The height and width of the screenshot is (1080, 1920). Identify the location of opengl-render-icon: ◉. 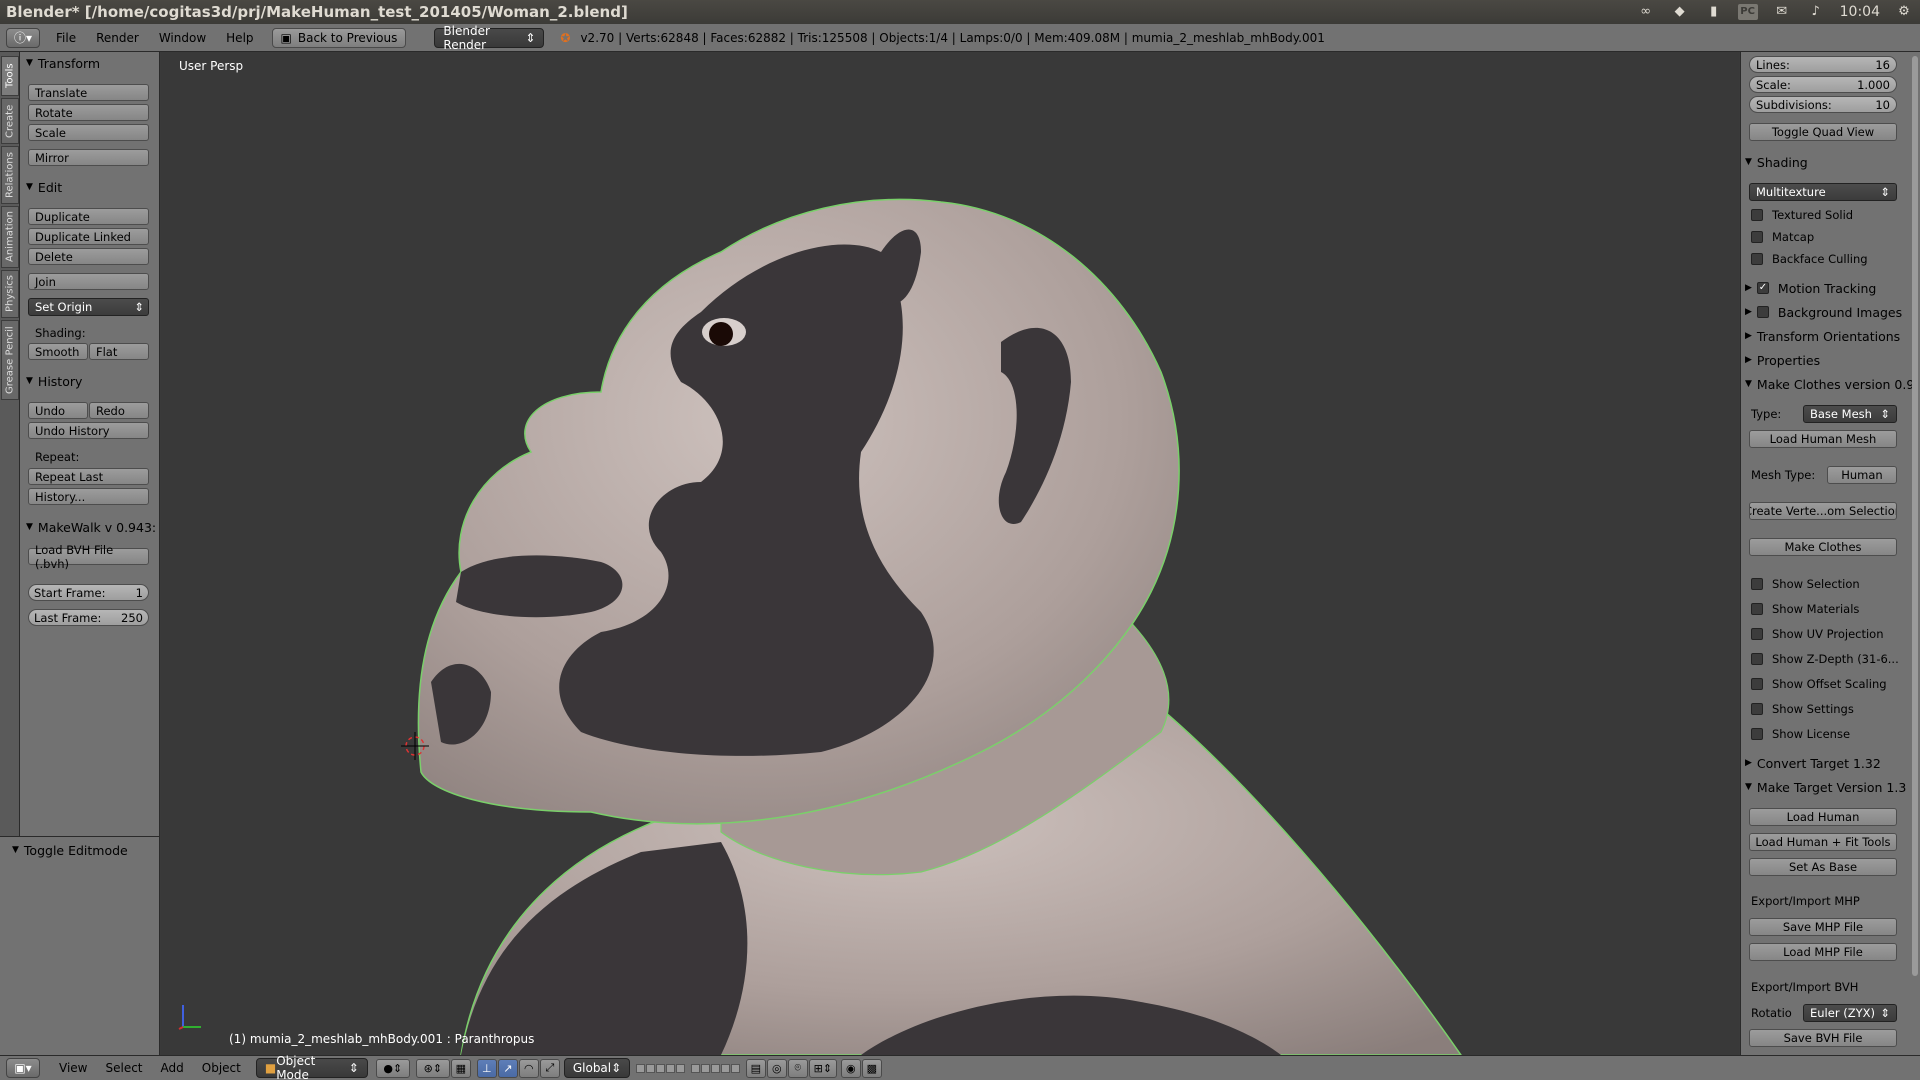
(850, 1068).